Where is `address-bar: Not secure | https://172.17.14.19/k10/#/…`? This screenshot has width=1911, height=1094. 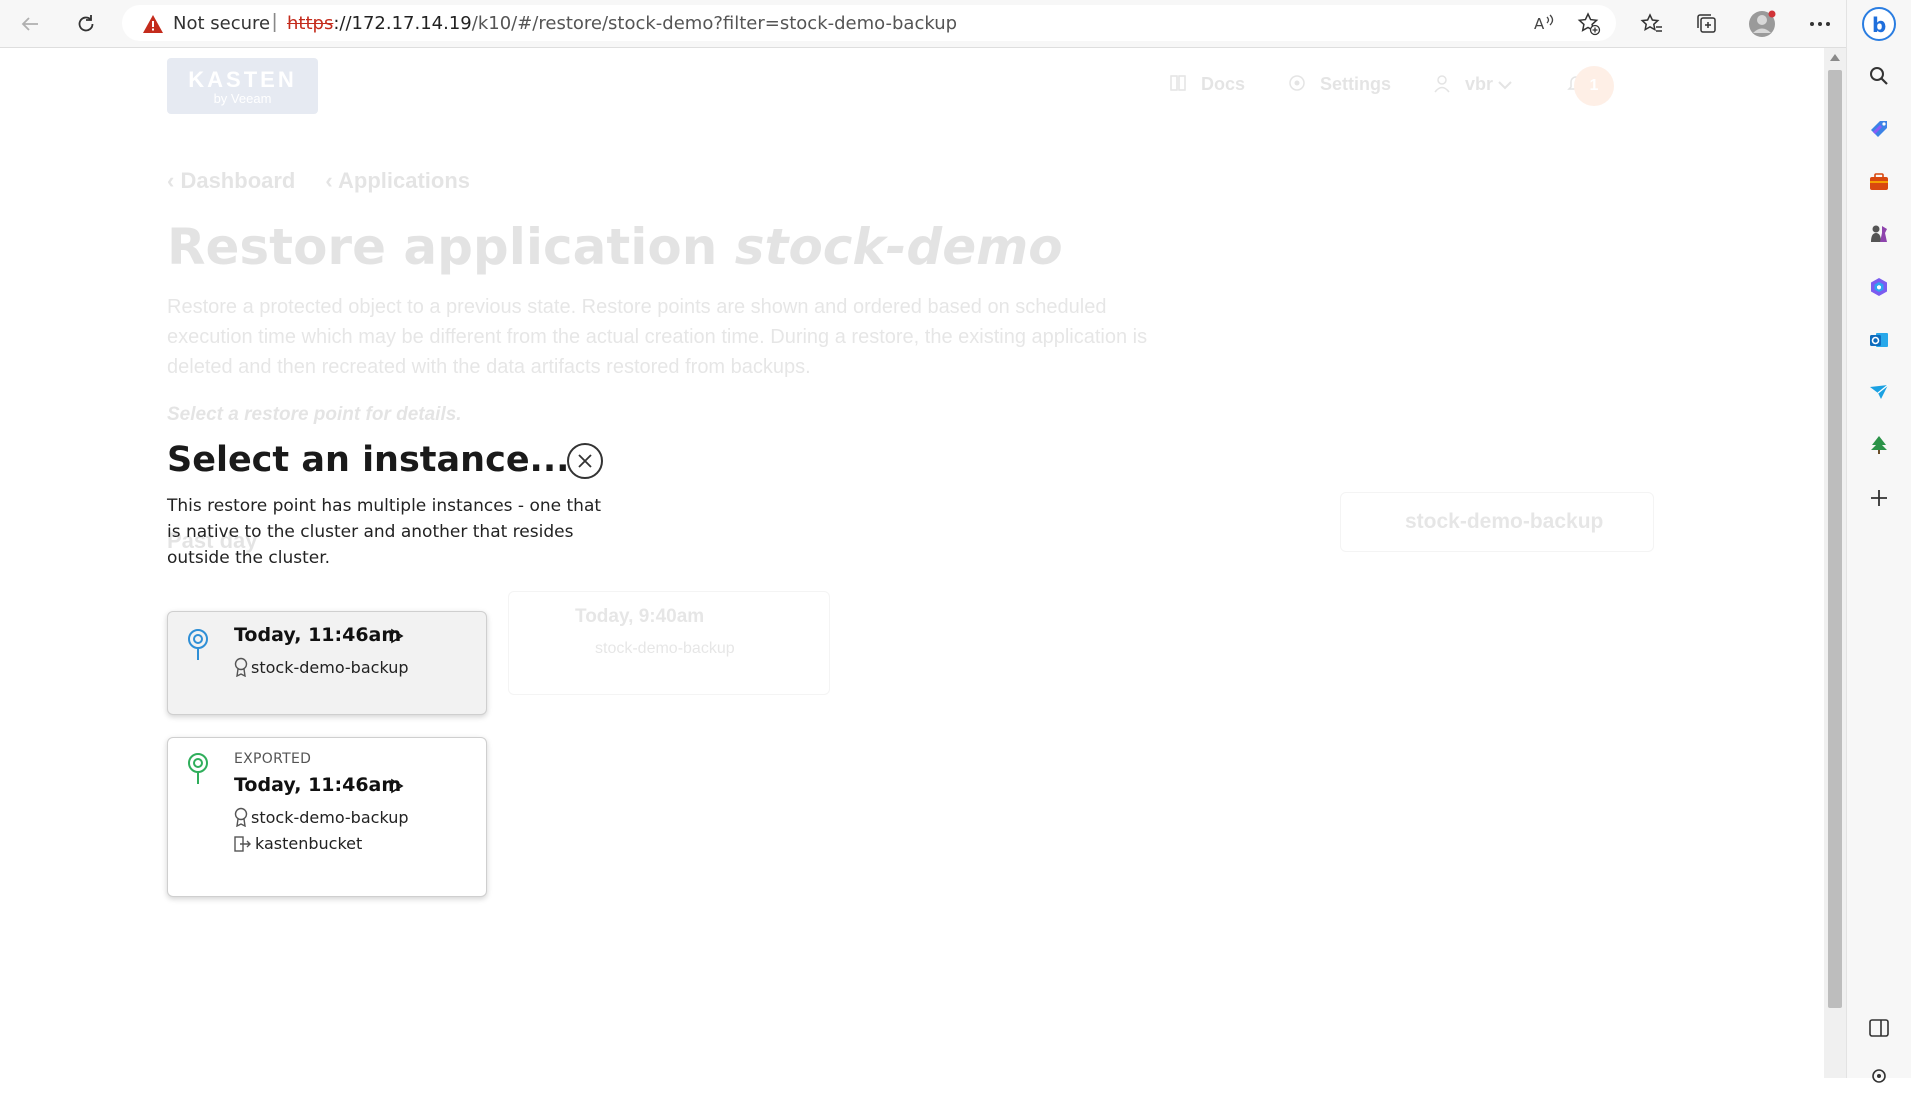
address-bar: Not secure | https://172.17.14.19/k10/#/… is located at coordinates (869, 23).